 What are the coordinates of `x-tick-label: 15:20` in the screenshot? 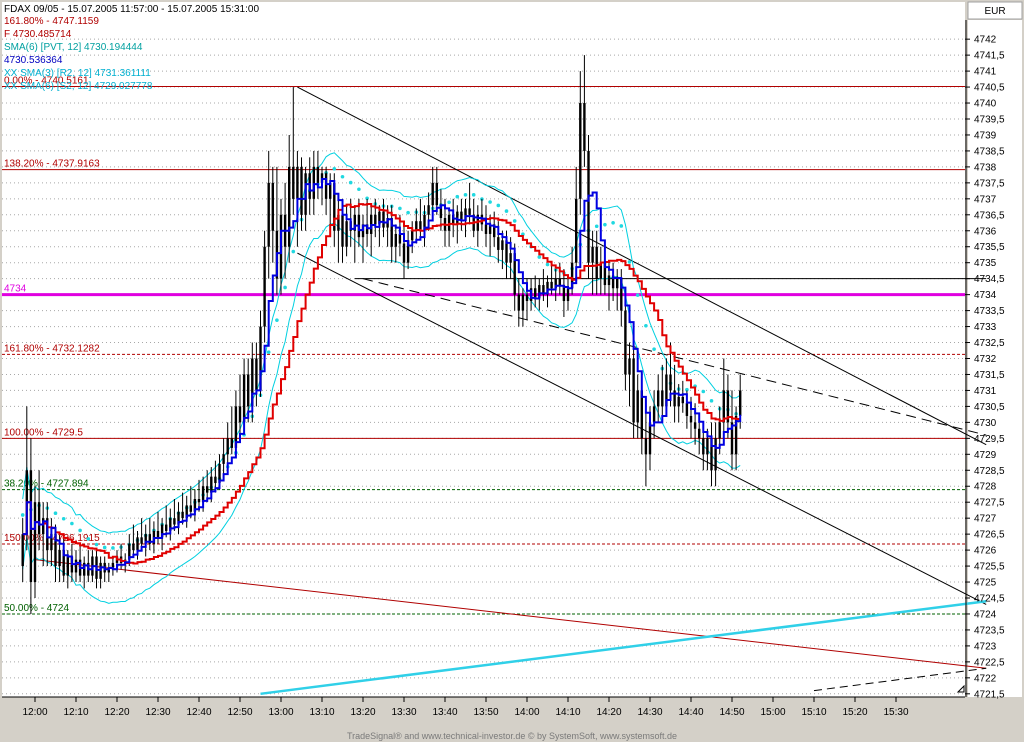 It's located at (854, 712).